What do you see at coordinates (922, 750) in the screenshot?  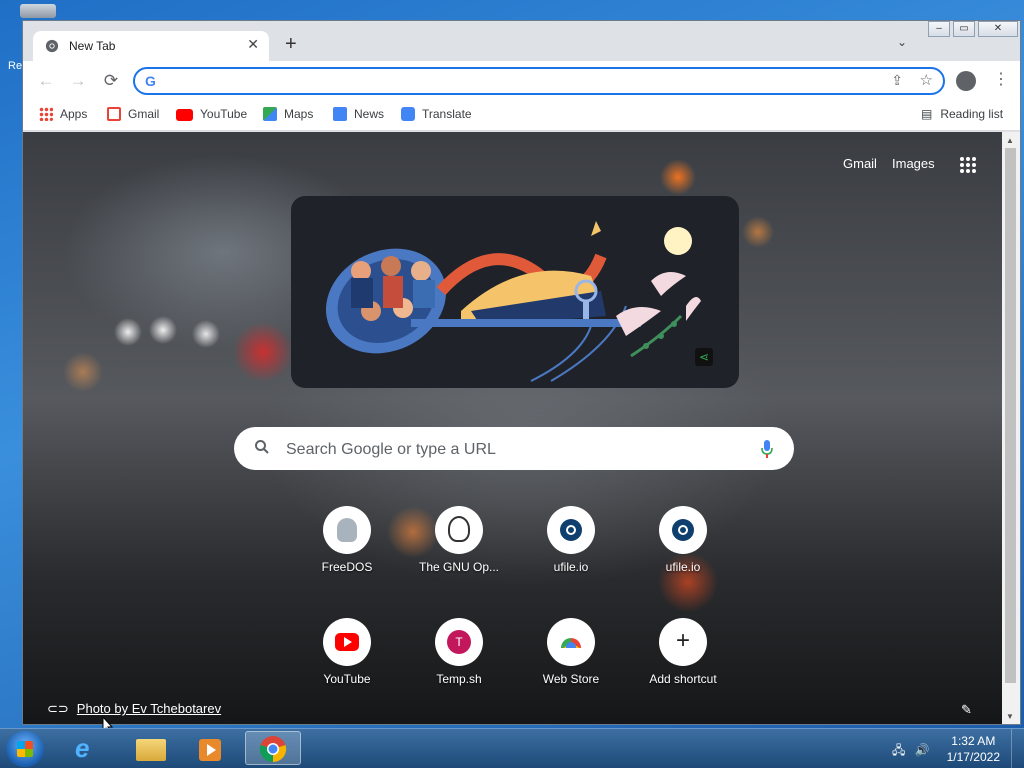 I see `volume-icon: 🔊` at bounding box center [922, 750].